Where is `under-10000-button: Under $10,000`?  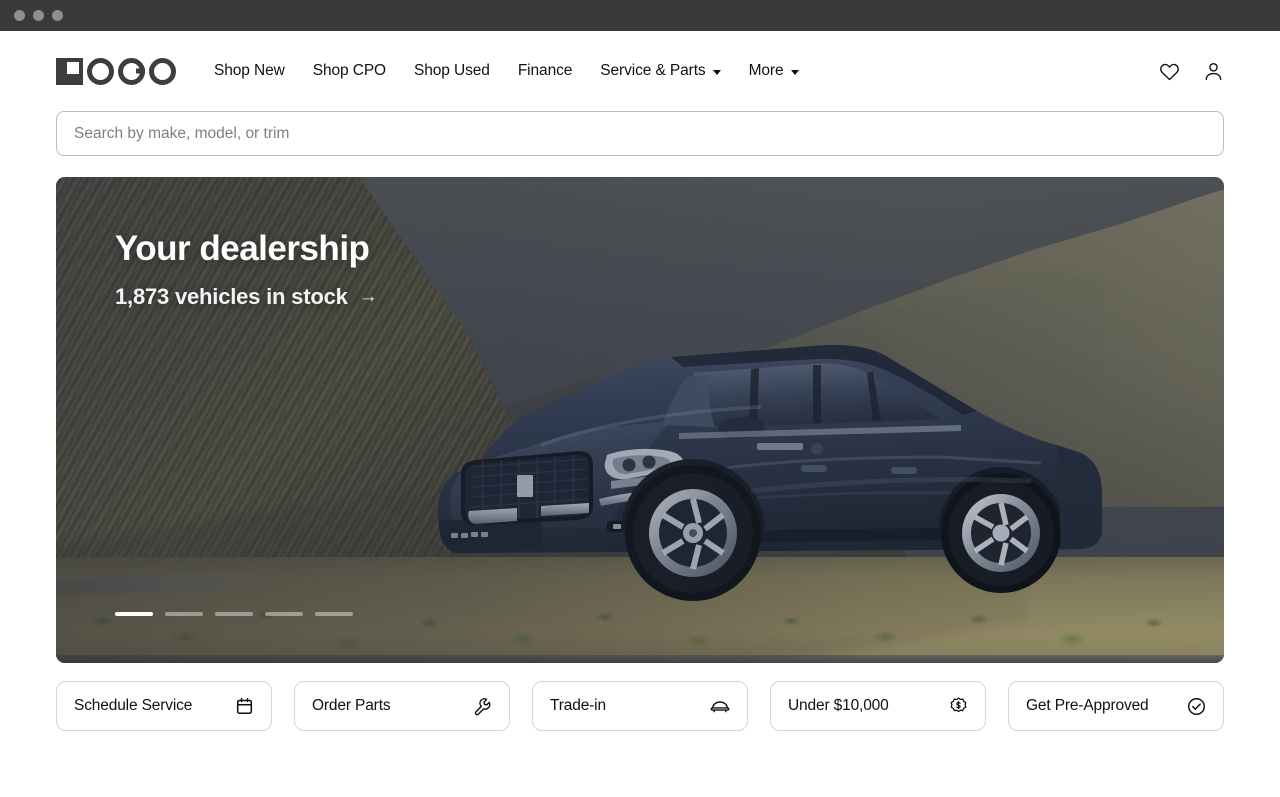
under-10000-button: Under $10,000 is located at coordinates (878, 706).